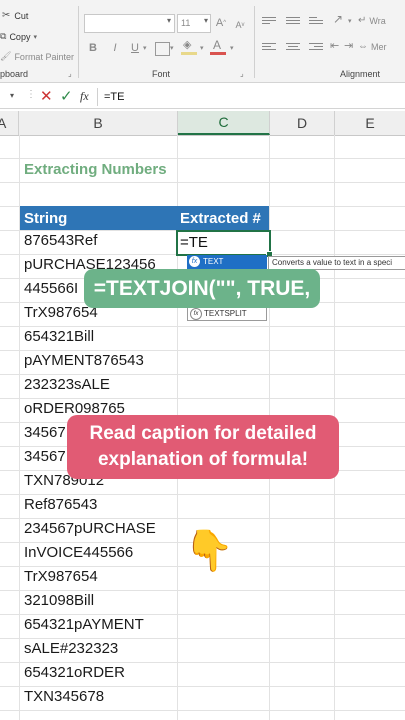  I want to click on borders-icon, so click(162, 49).